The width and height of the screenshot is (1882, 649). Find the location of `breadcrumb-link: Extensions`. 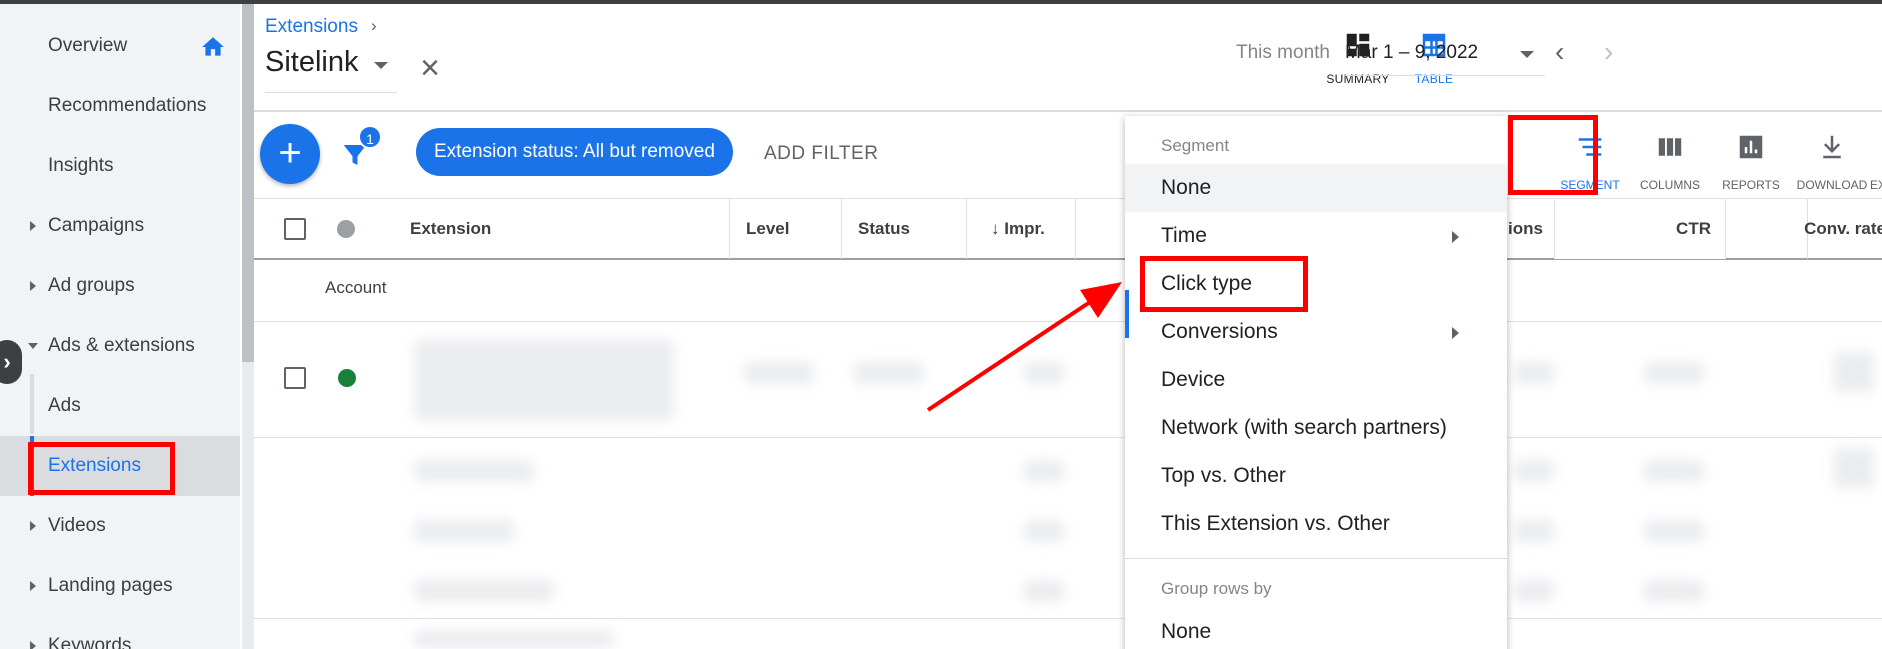

breadcrumb-link: Extensions is located at coordinates (311, 27).